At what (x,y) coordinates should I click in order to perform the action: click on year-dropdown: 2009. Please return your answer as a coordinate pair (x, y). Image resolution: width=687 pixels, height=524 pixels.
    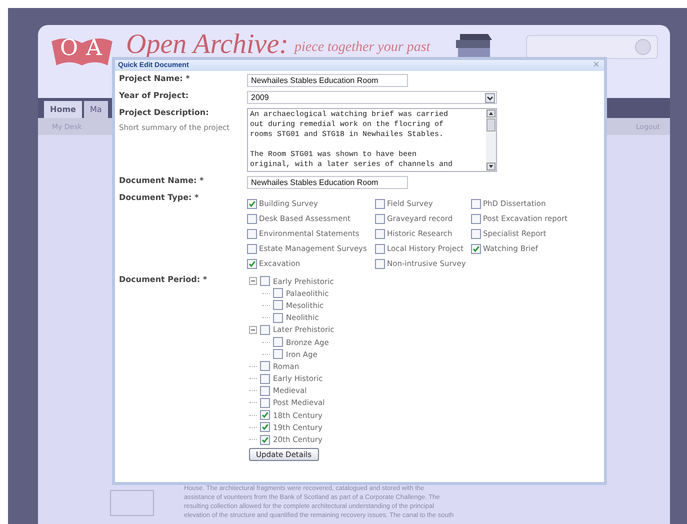
    Looking at the image, I should click on (372, 97).